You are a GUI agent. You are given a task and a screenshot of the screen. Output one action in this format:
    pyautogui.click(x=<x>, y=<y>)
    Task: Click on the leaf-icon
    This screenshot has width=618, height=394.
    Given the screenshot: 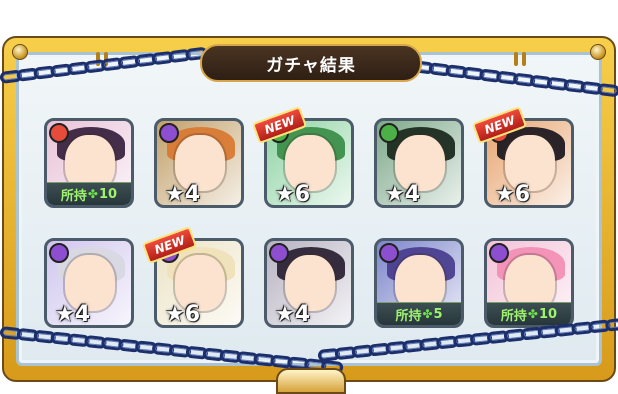 What is the action you would take?
    pyautogui.click(x=389, y=133)
    